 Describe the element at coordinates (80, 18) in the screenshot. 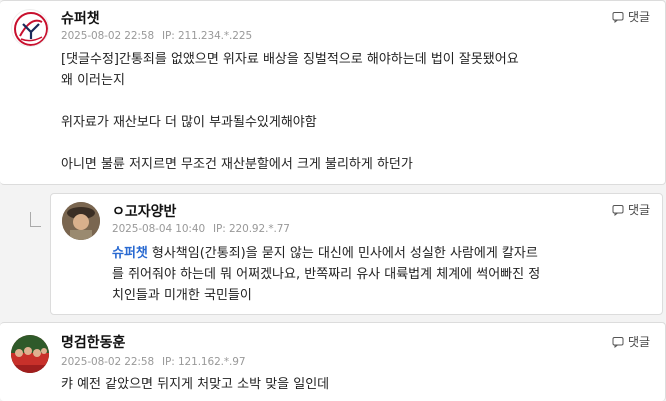

I see `comment-author: 슈퍼챗` at that location.